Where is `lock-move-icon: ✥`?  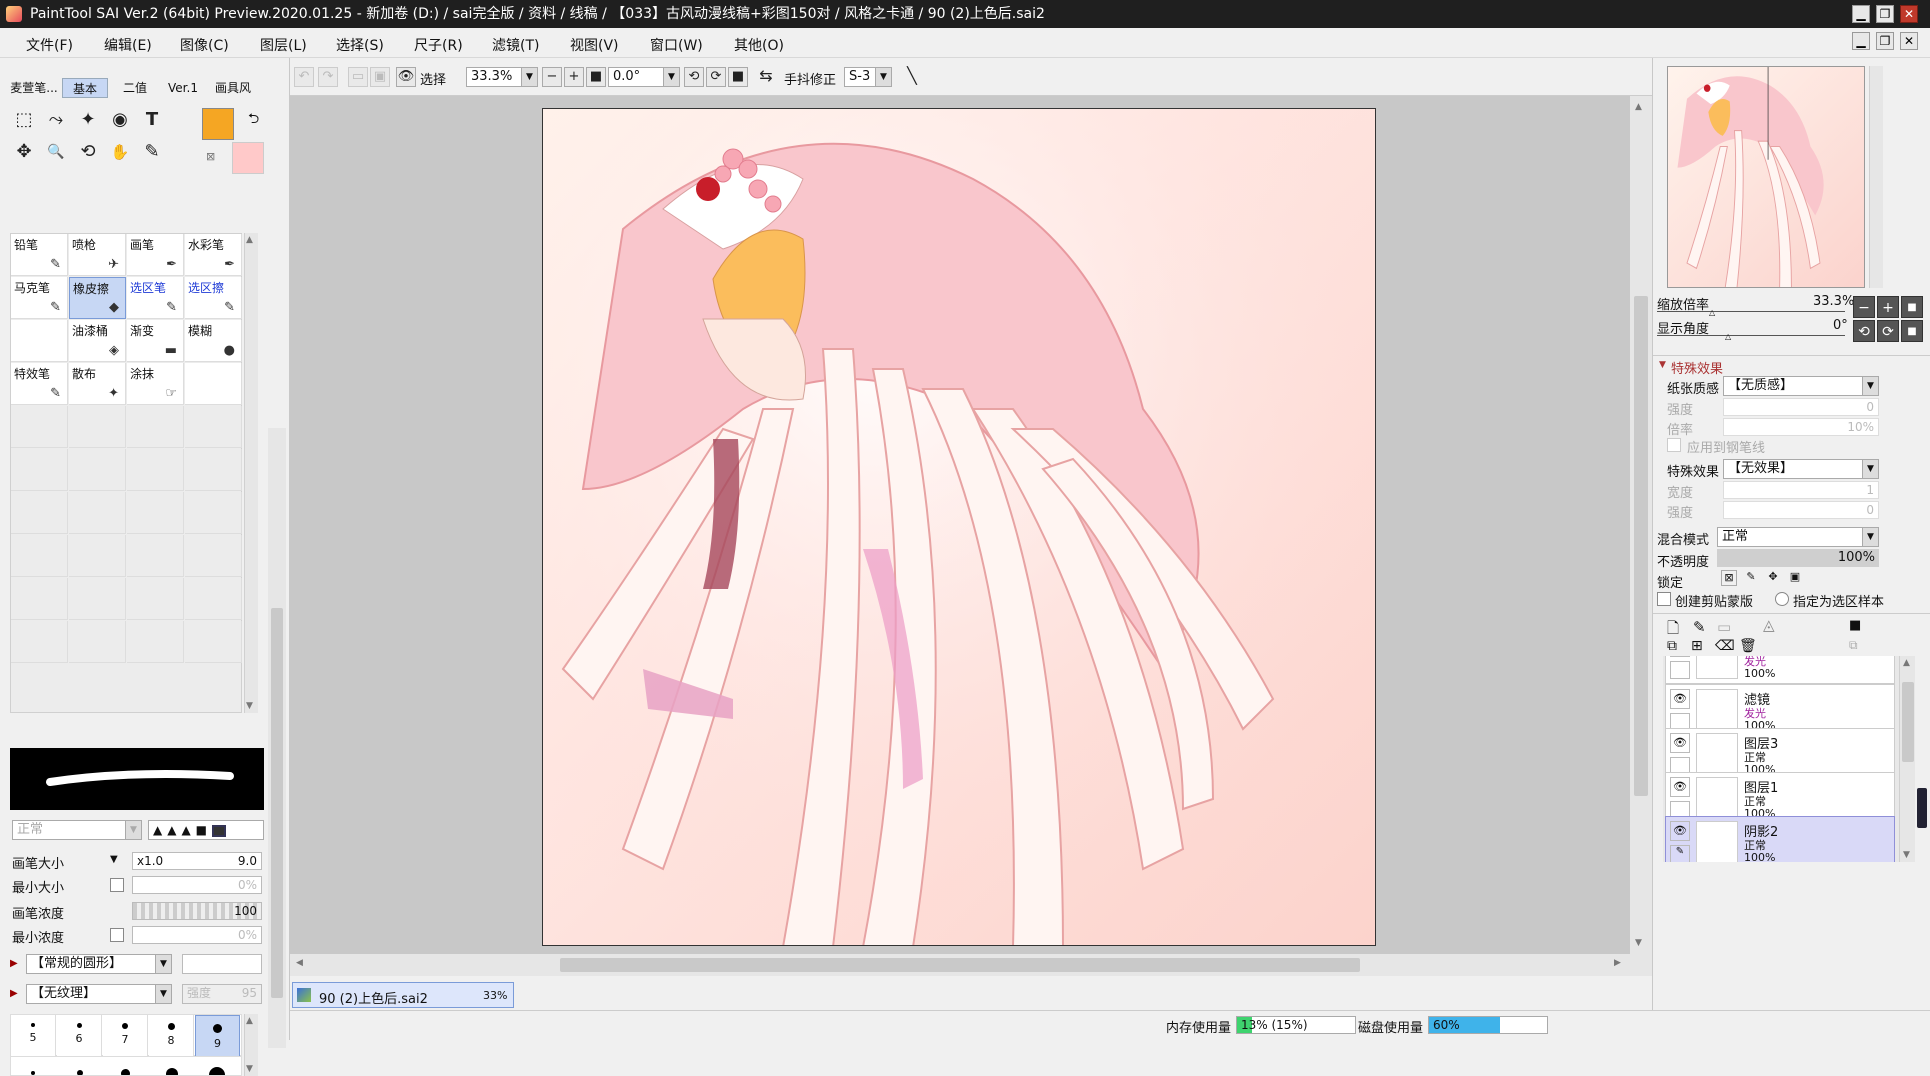 lock-move-icon: ✥ is located at coordinates (1773, 578).